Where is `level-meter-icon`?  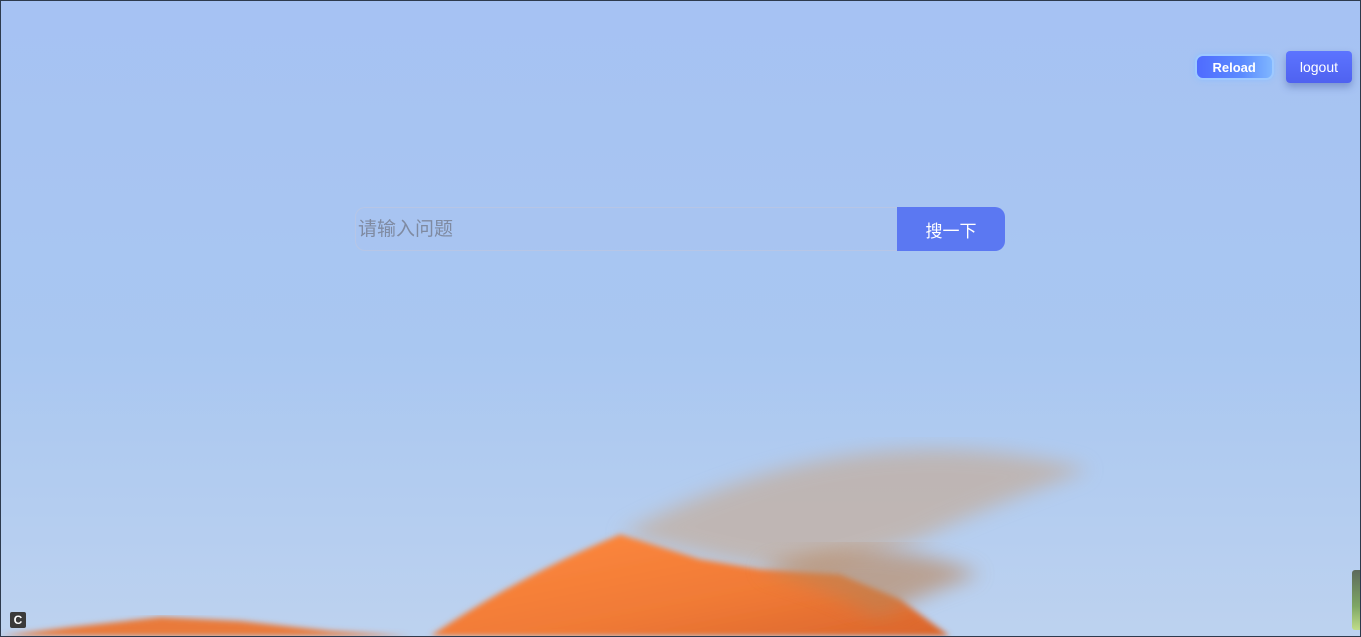
level-meter-icon is located at coordinates (1356, 600).